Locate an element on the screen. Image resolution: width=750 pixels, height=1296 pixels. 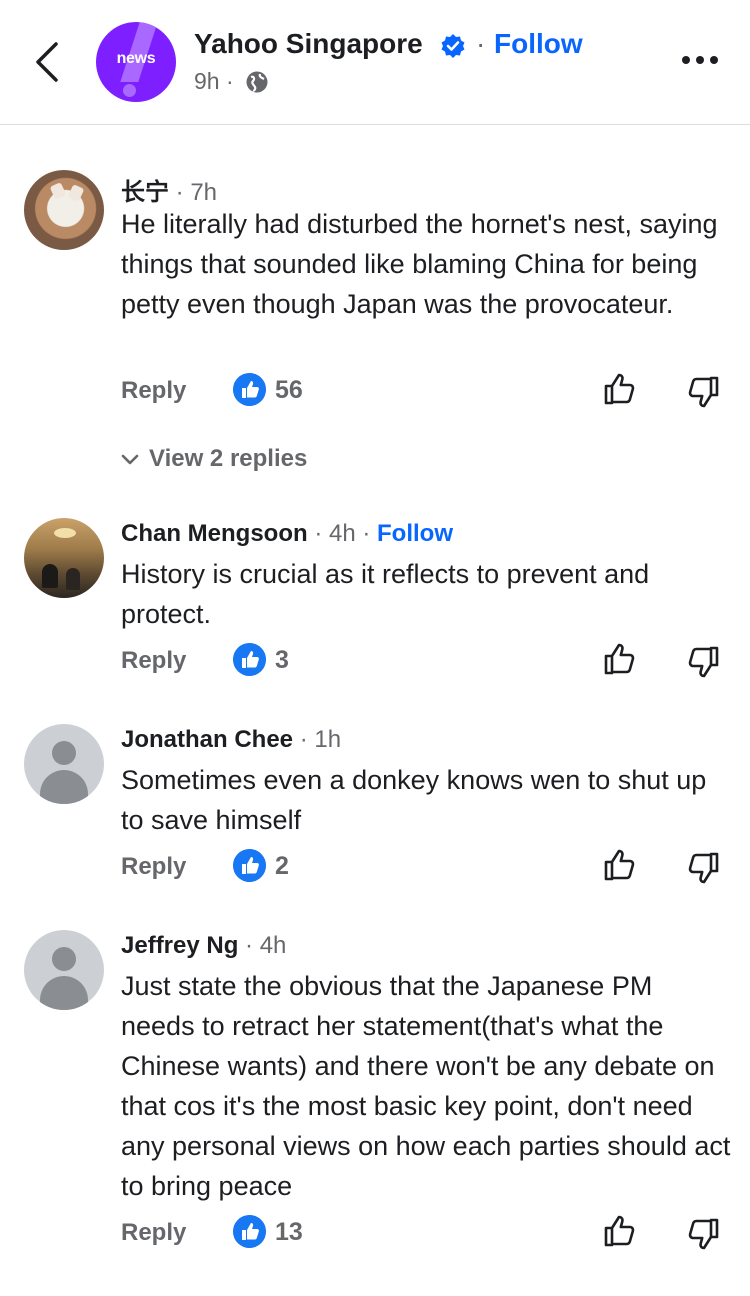
comment-meta: Jeffrey Ng · 4h is located at coordinates (203, 946).